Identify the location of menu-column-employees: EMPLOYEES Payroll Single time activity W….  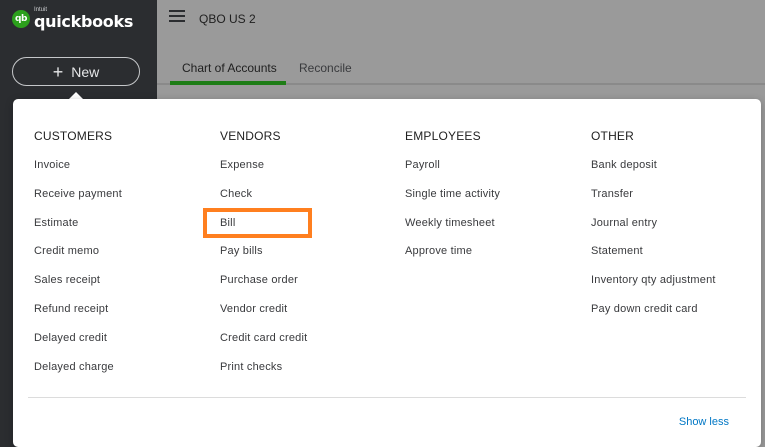
(452, 201).